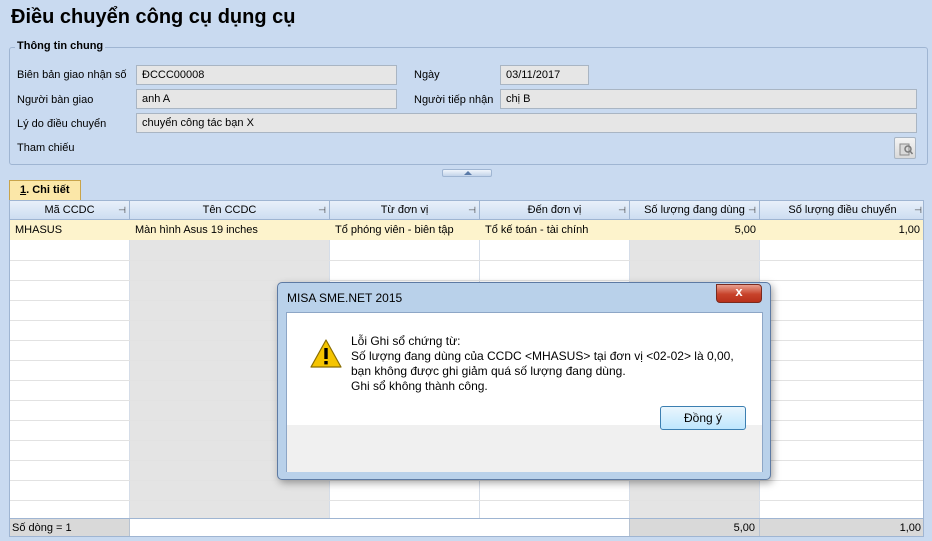  Describe the element at coordinates (70, 527) in the screenshot. I see `row-count: Số dòng = 1` at that location.